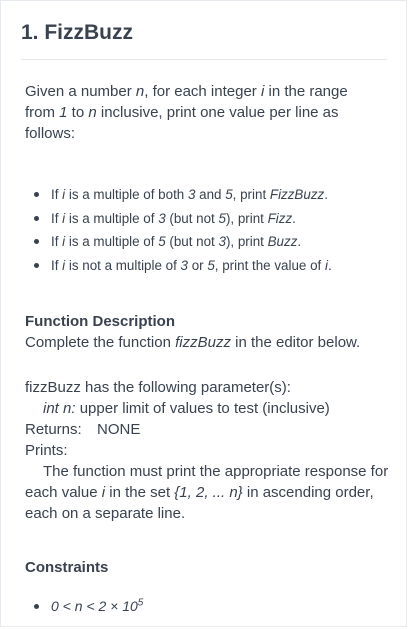 The image size is (409, 629). I want to click on title-divider, so click(204, 59).